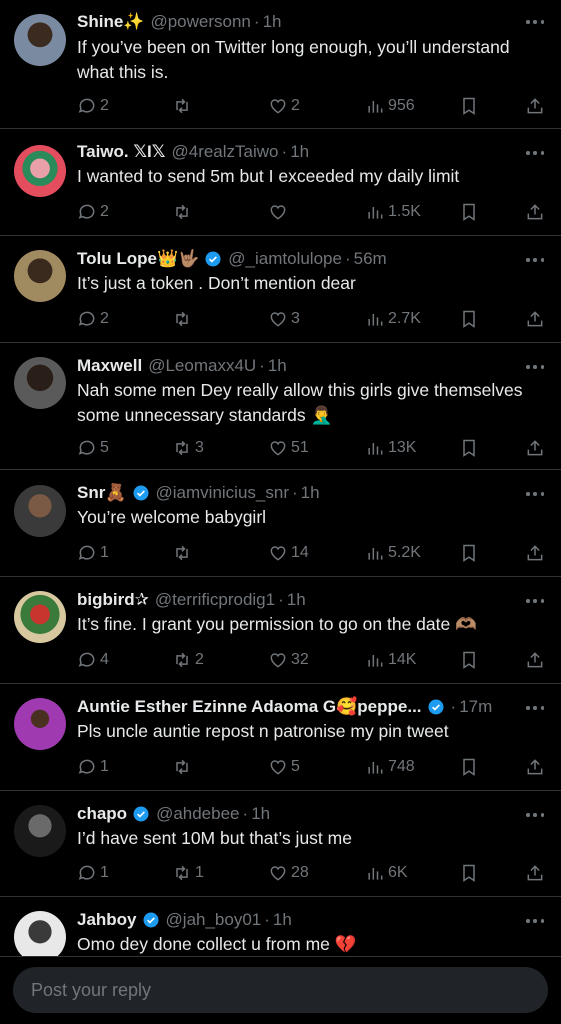 The height and width of the screenshot is (1024, 561). Describe the element at coordinates (102, 493) in the screenshot. I see `display-name: Snr🧸` at that location.